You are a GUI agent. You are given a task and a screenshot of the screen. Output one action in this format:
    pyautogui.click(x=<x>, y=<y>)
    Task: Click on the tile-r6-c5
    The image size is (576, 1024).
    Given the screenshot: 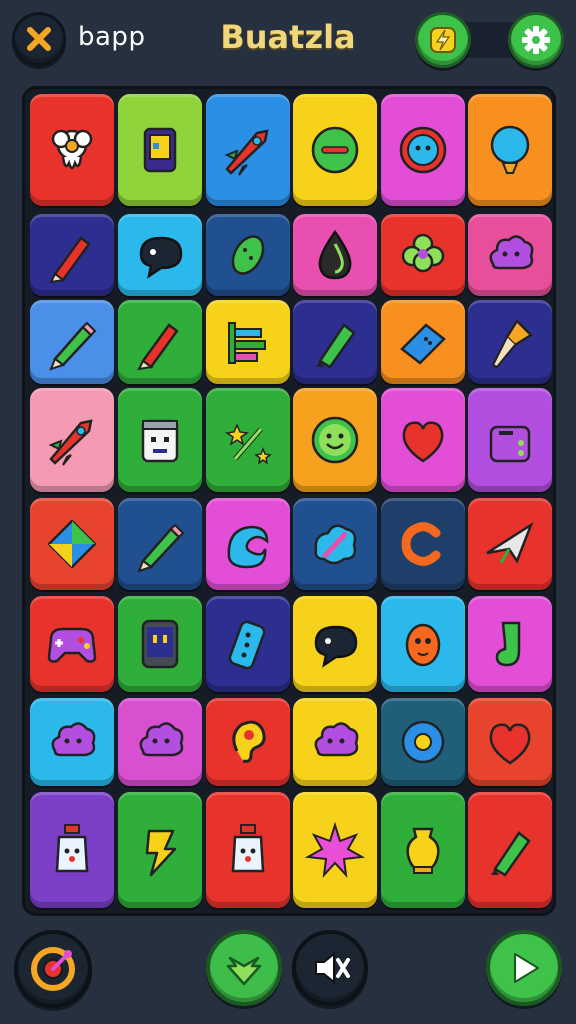 What is the action you would take?
    pyautogui.click(x=423, y=644)
    